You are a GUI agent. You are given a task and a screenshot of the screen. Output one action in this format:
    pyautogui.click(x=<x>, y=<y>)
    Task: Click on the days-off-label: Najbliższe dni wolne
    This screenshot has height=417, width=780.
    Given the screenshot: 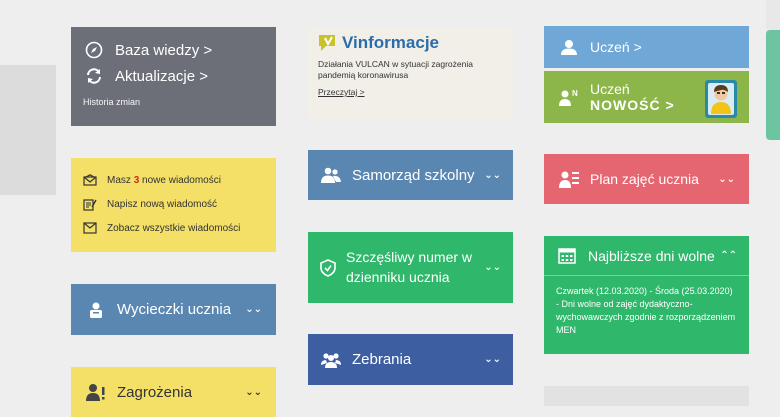 What is the action you would take?
    pyautogui.click(x=651, y=255)
    